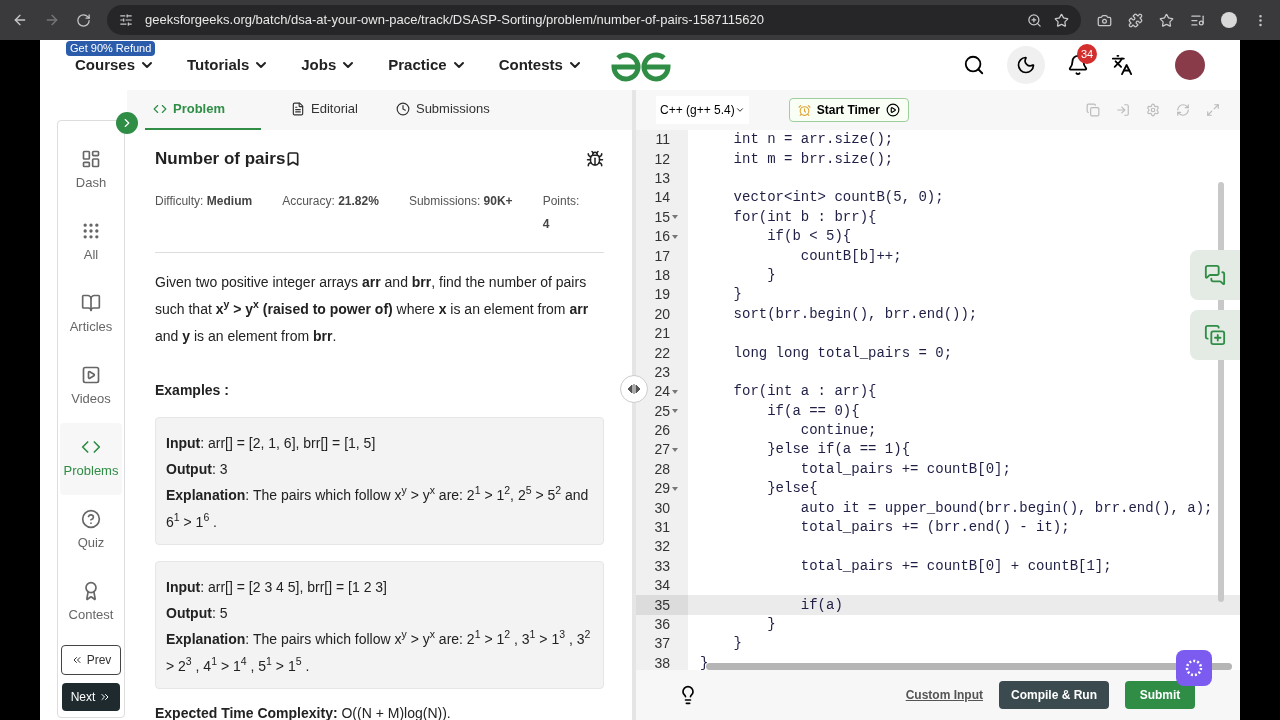 Image resolution: width=1280 pixels, height=720 pixels. I want to click on camera-icon, so click(1104, 20).